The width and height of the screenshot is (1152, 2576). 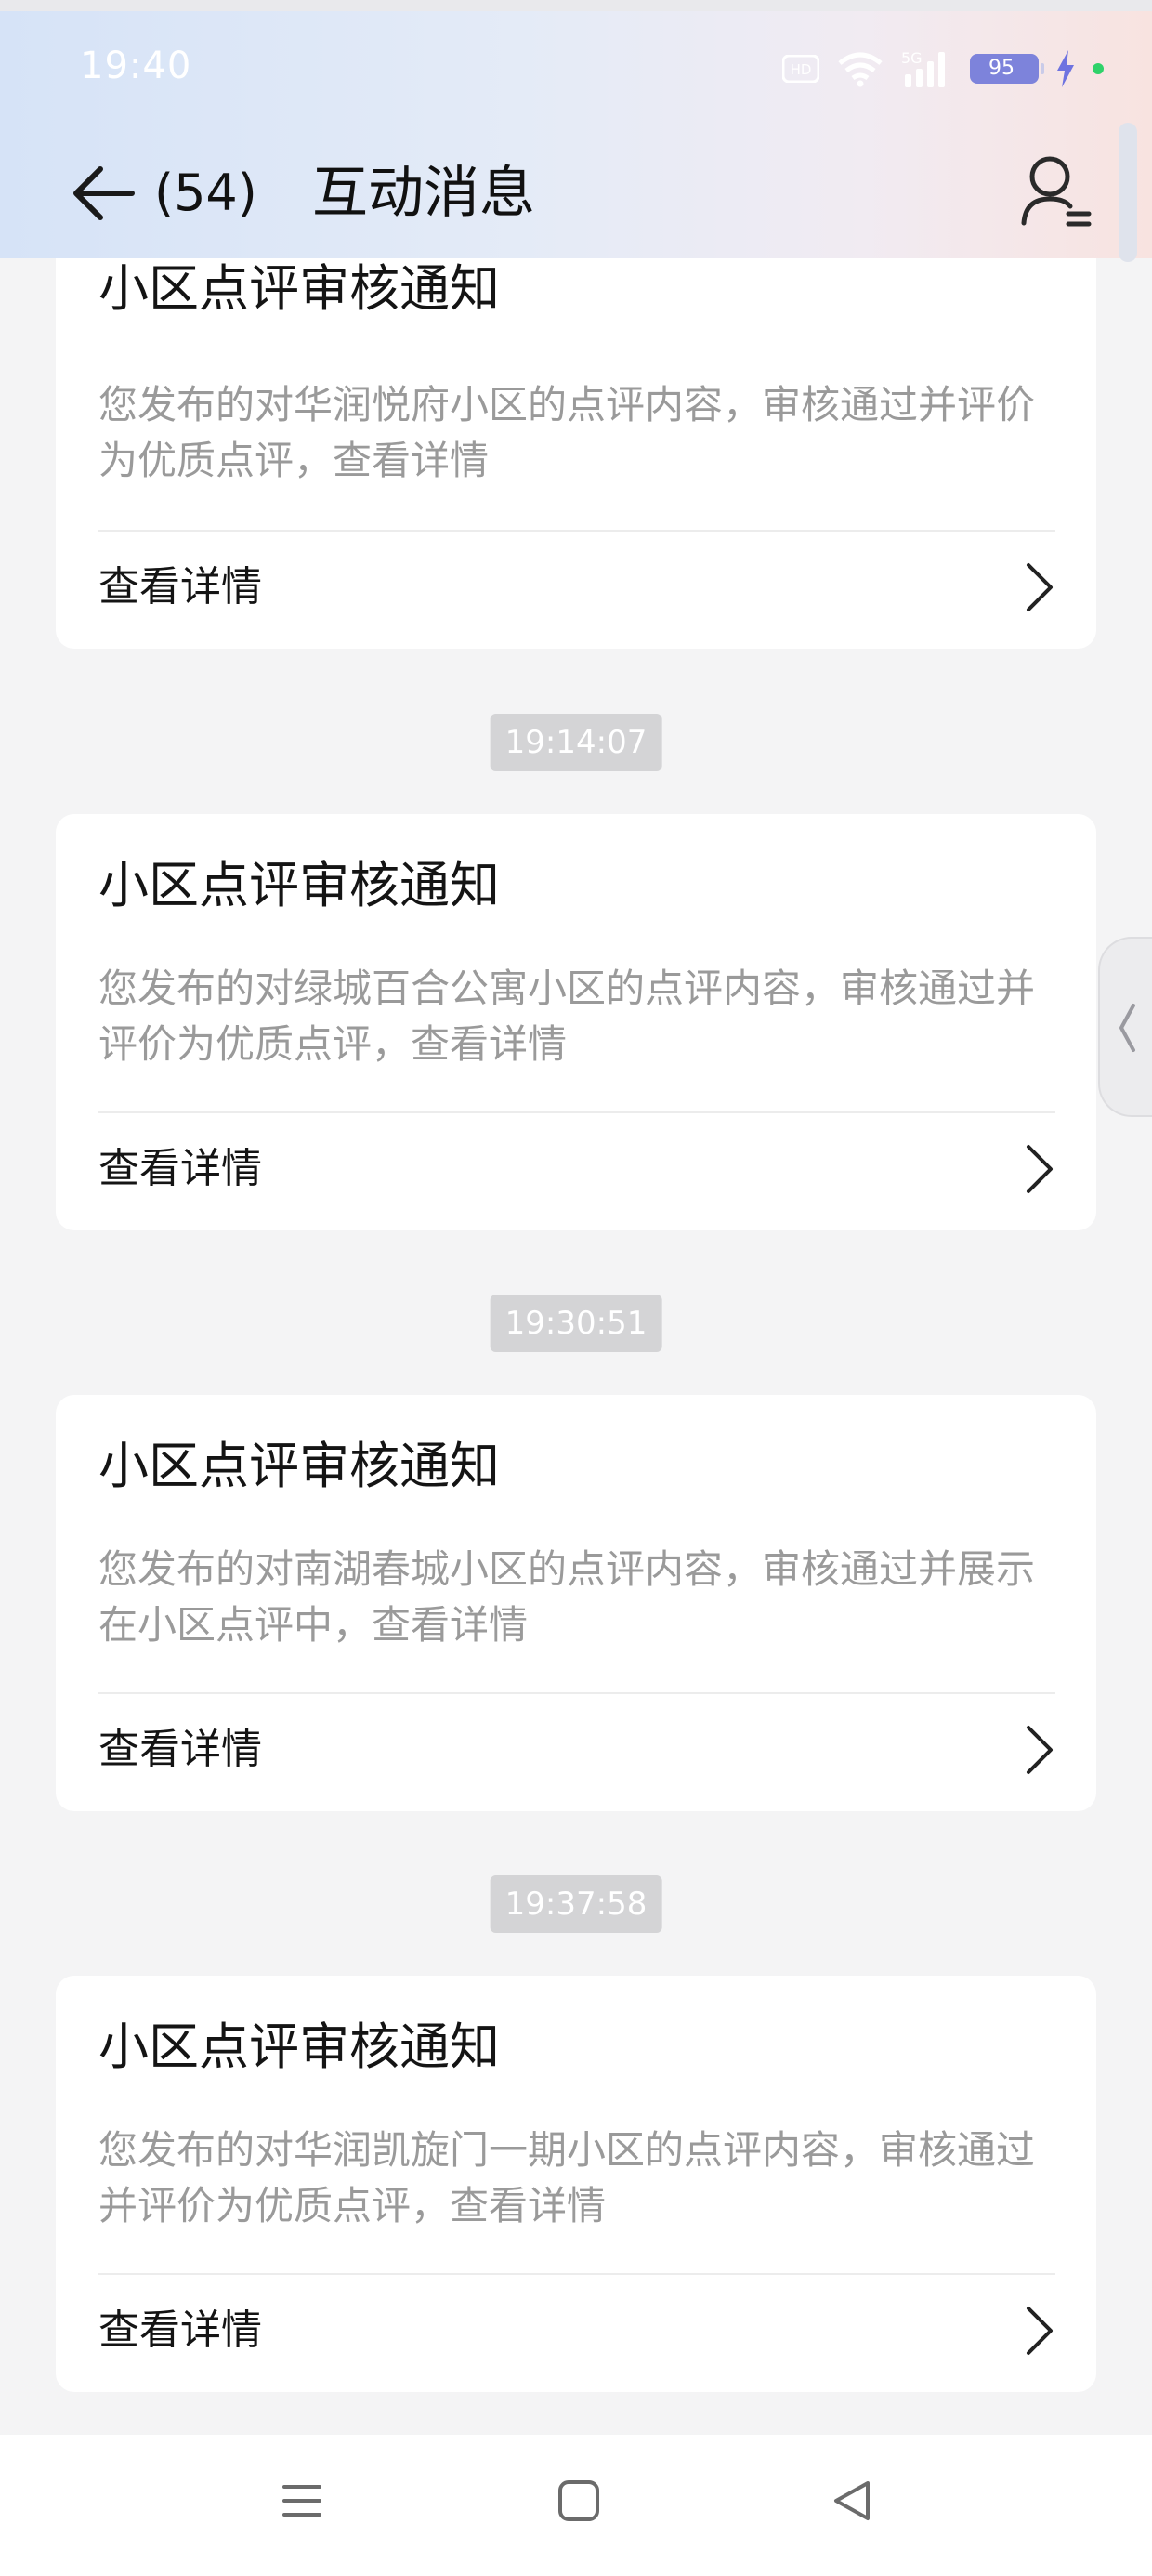 What do you see at coordinates (576, 5) in the screenshot?
I see `top-strip` at bounding box center [576, 5].